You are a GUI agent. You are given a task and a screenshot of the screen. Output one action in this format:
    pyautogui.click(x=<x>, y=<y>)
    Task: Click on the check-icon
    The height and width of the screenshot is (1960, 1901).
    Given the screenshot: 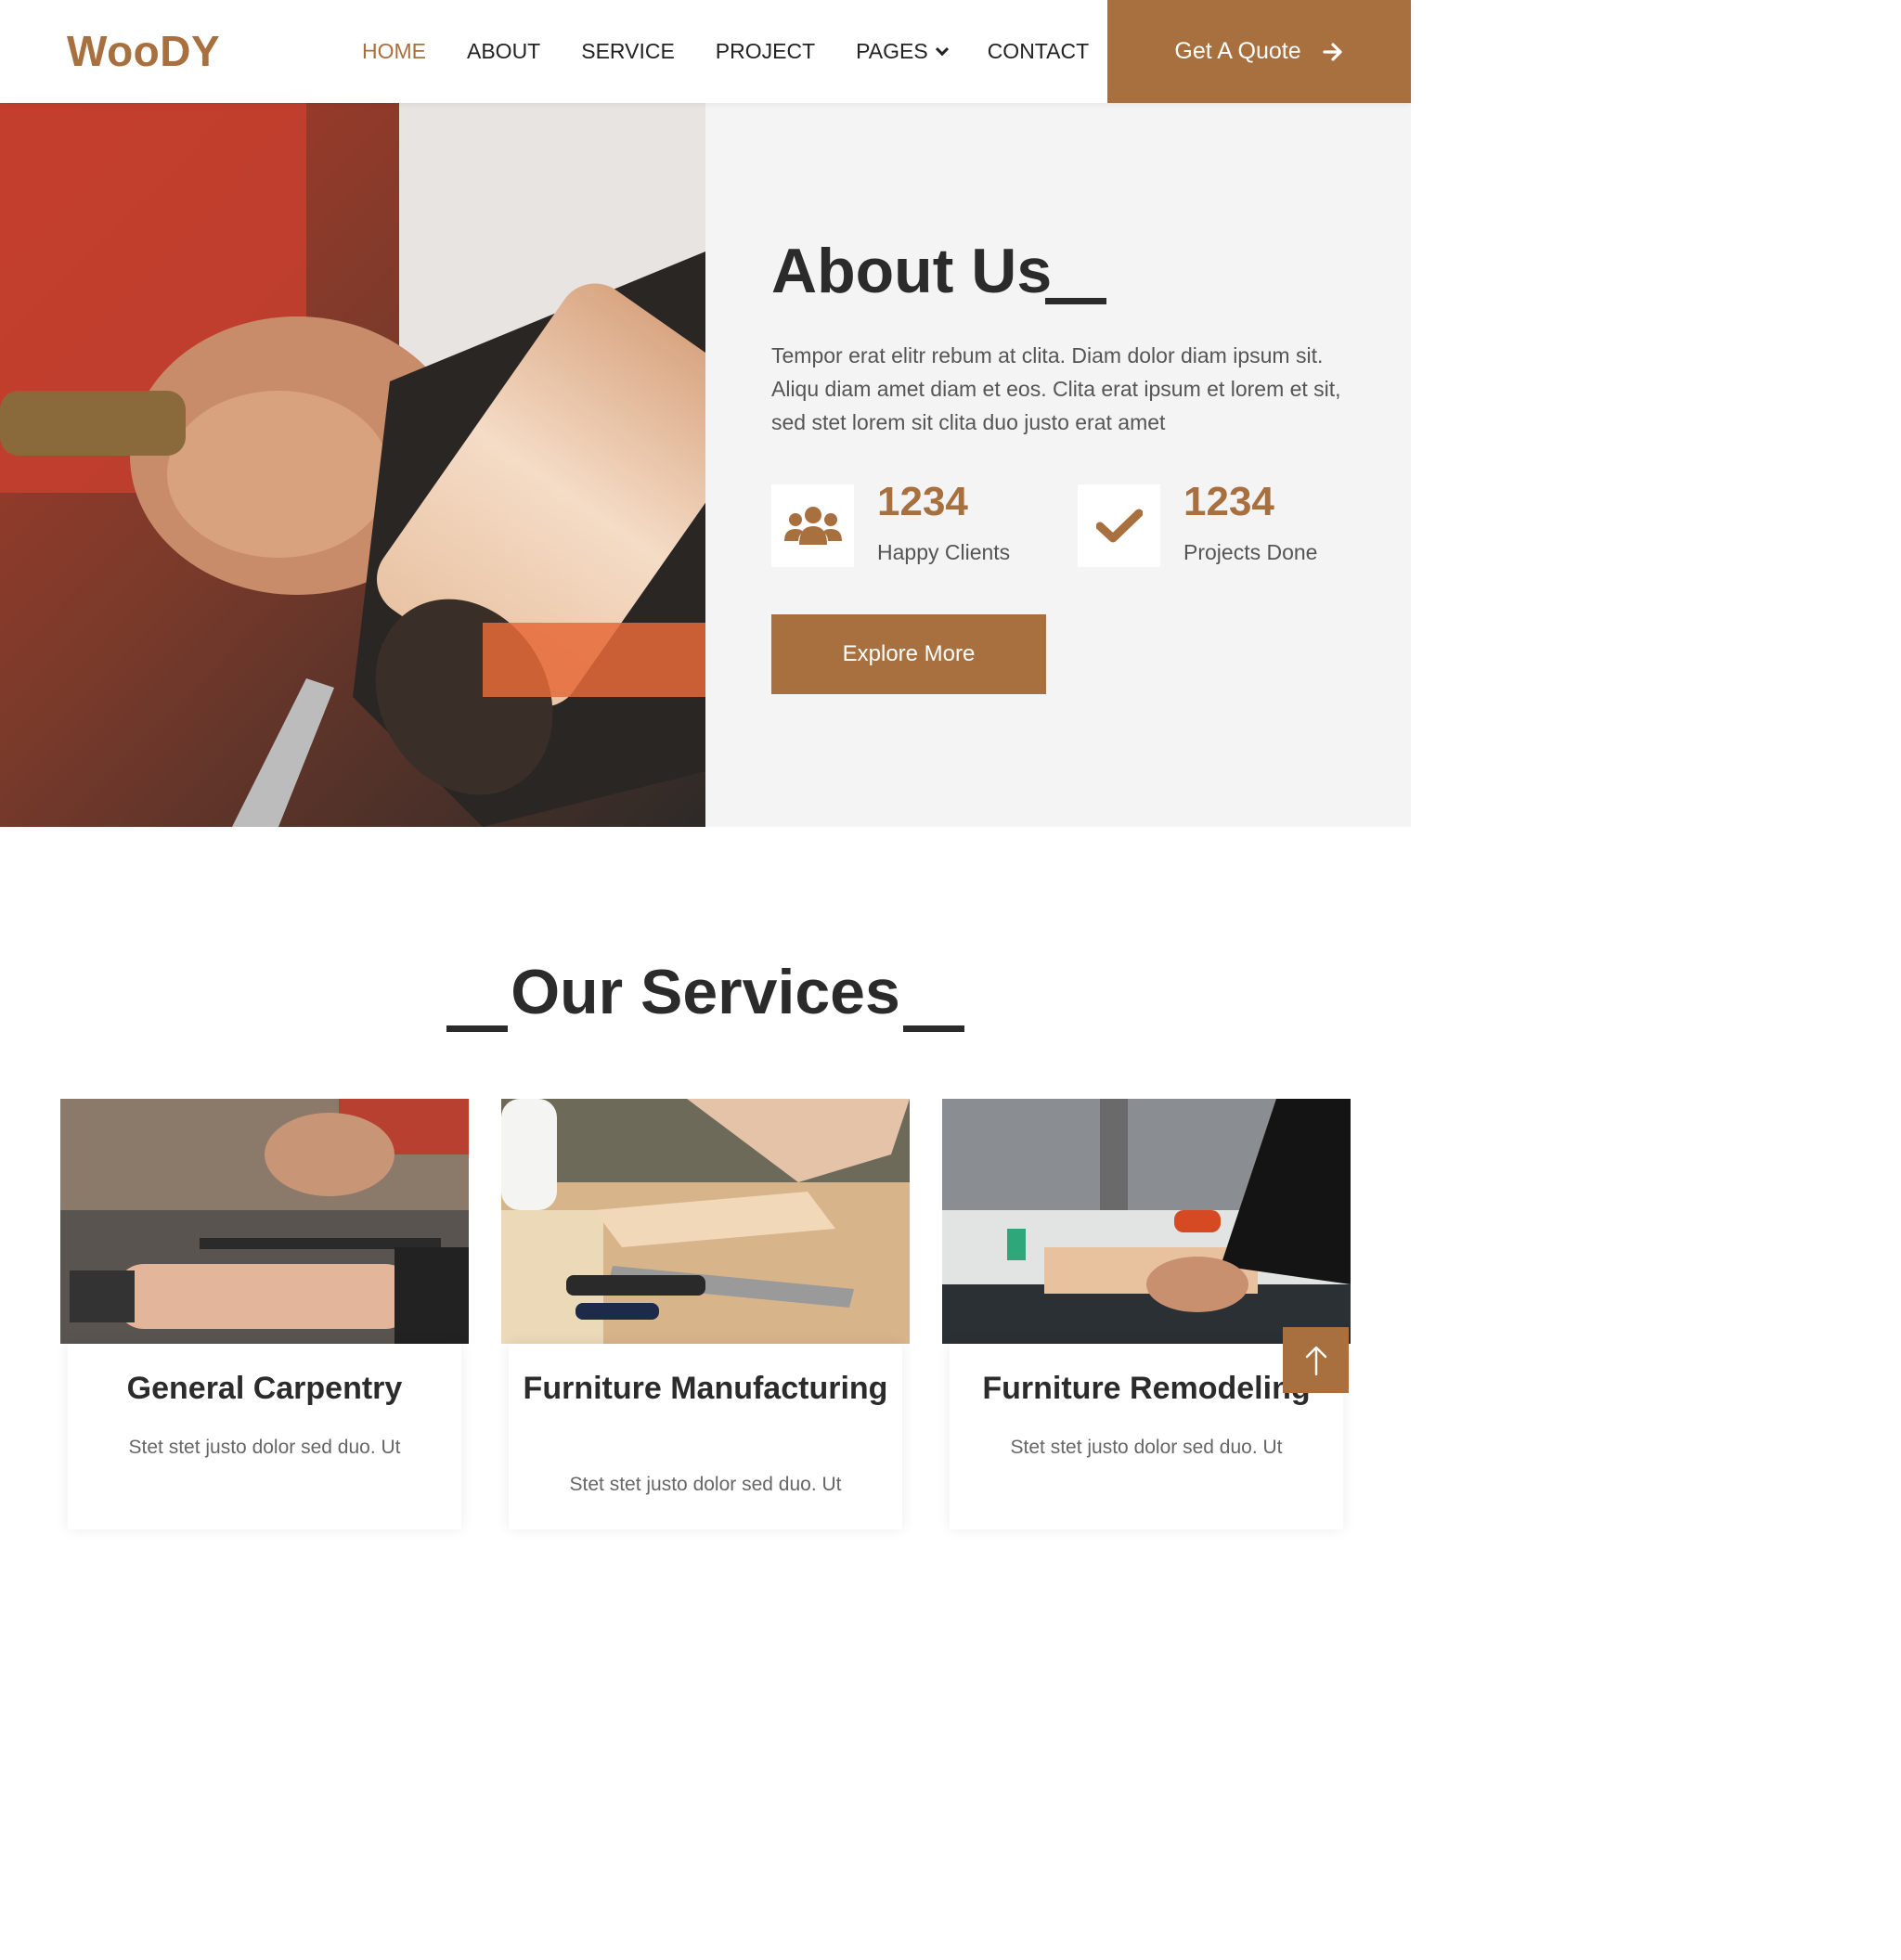 What is the action you would take?
    pyautogui.click(x=1119, y=525)
    